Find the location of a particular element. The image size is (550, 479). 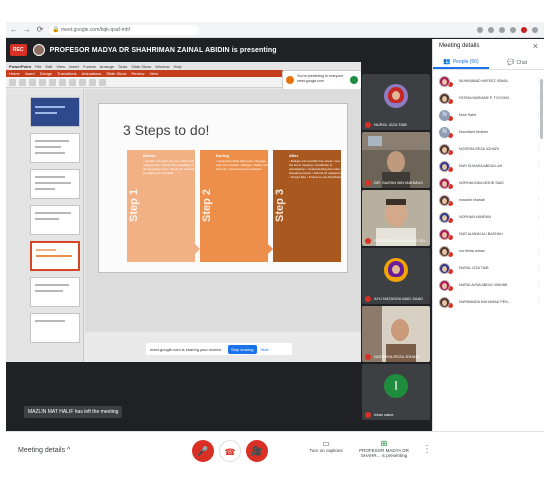

slide-thumbnail-selected is located at coordinates (55, 256).